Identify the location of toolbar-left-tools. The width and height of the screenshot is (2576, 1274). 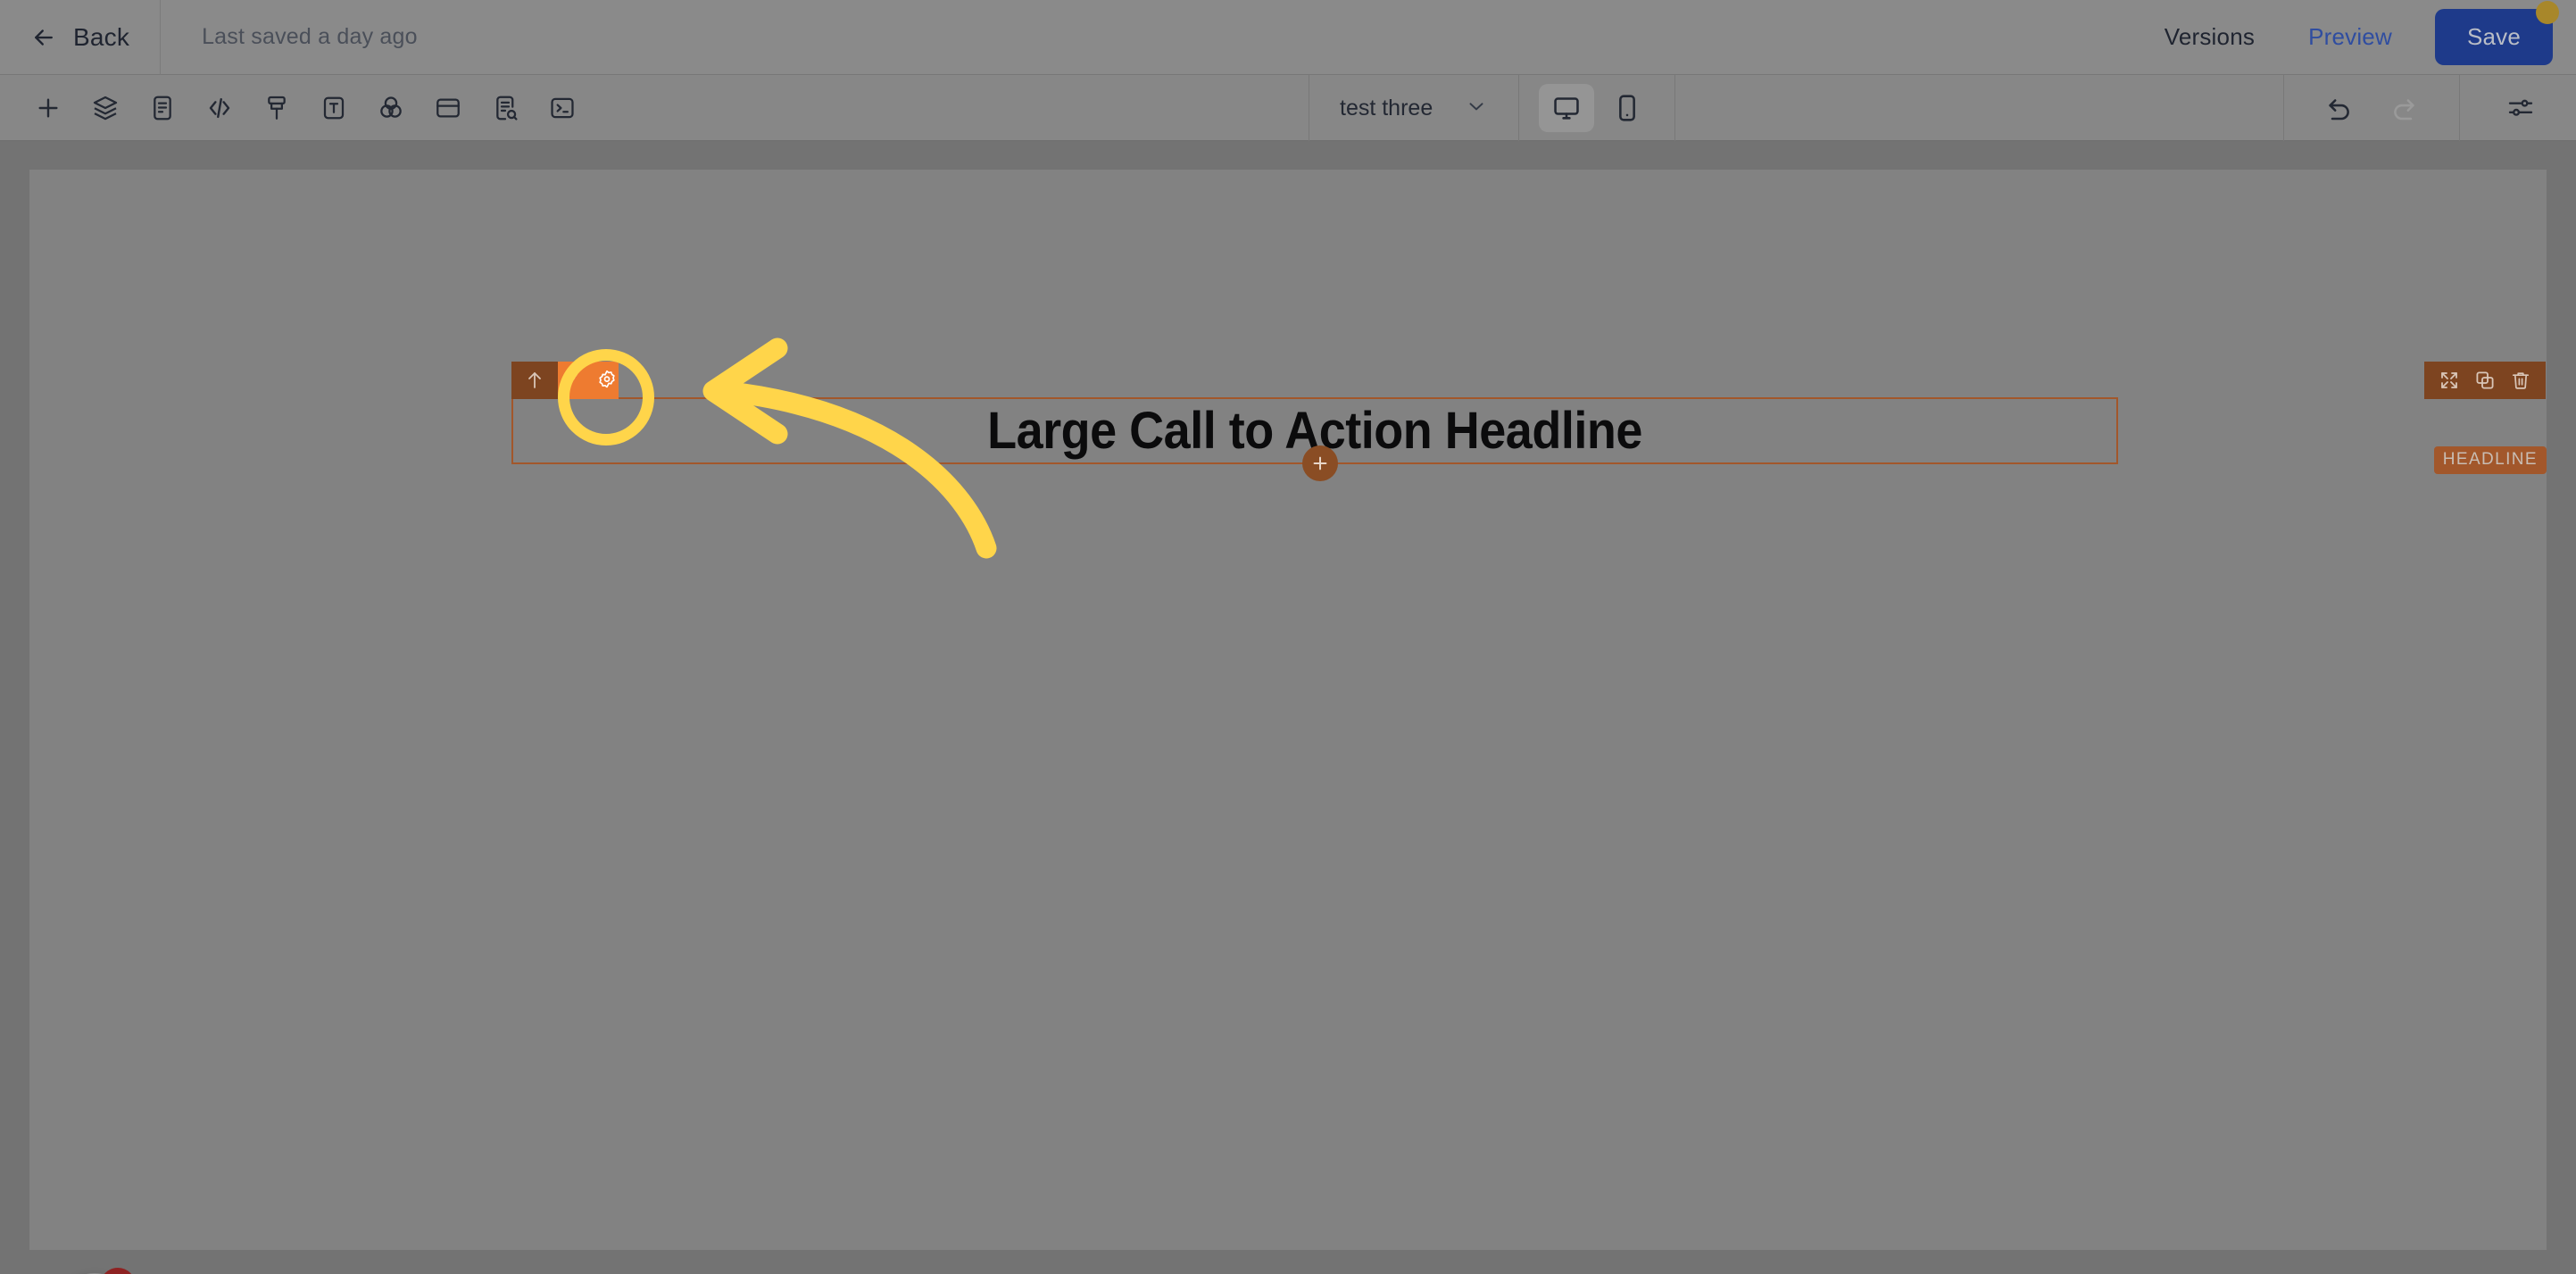
(295, 108).